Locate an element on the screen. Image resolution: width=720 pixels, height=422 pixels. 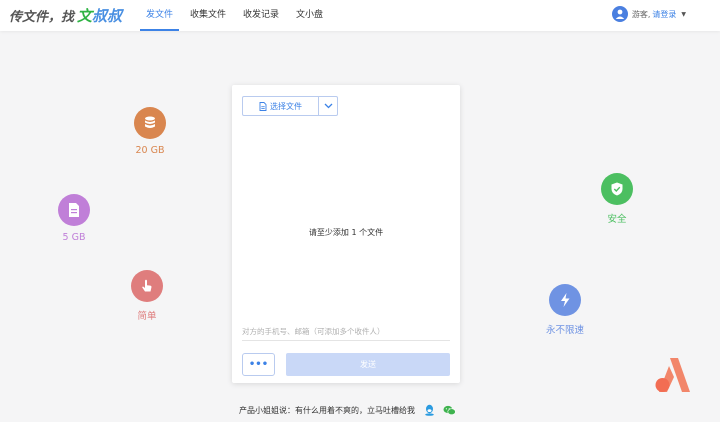
empty-hint: 请至少添加 1 个文件 is located at coordinates (346, 232).